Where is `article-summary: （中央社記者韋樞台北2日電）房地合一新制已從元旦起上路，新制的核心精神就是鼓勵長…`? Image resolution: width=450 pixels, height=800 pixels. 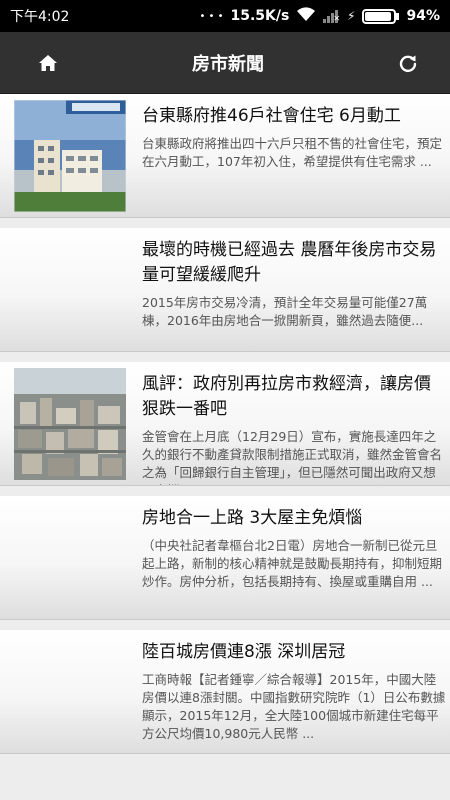
article-summary: （中央社記者韋樞台北2日電）房地合一新制已從元旦起上路，新制的核心精神就是鼓勵長… is located at coordinates (292, 563).